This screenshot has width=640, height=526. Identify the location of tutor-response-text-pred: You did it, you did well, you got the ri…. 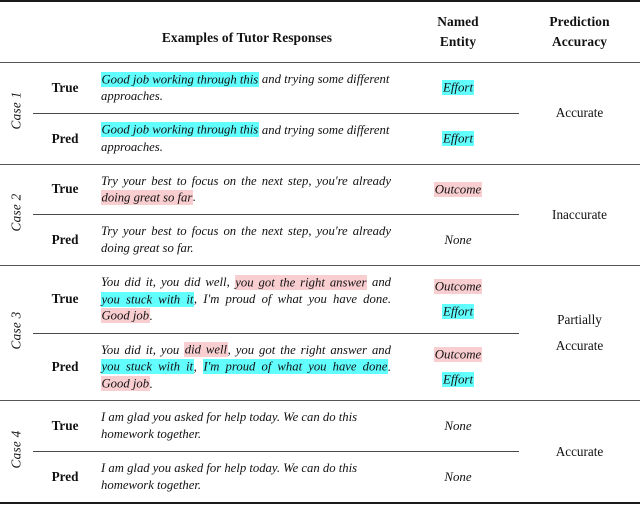
(247, 367).